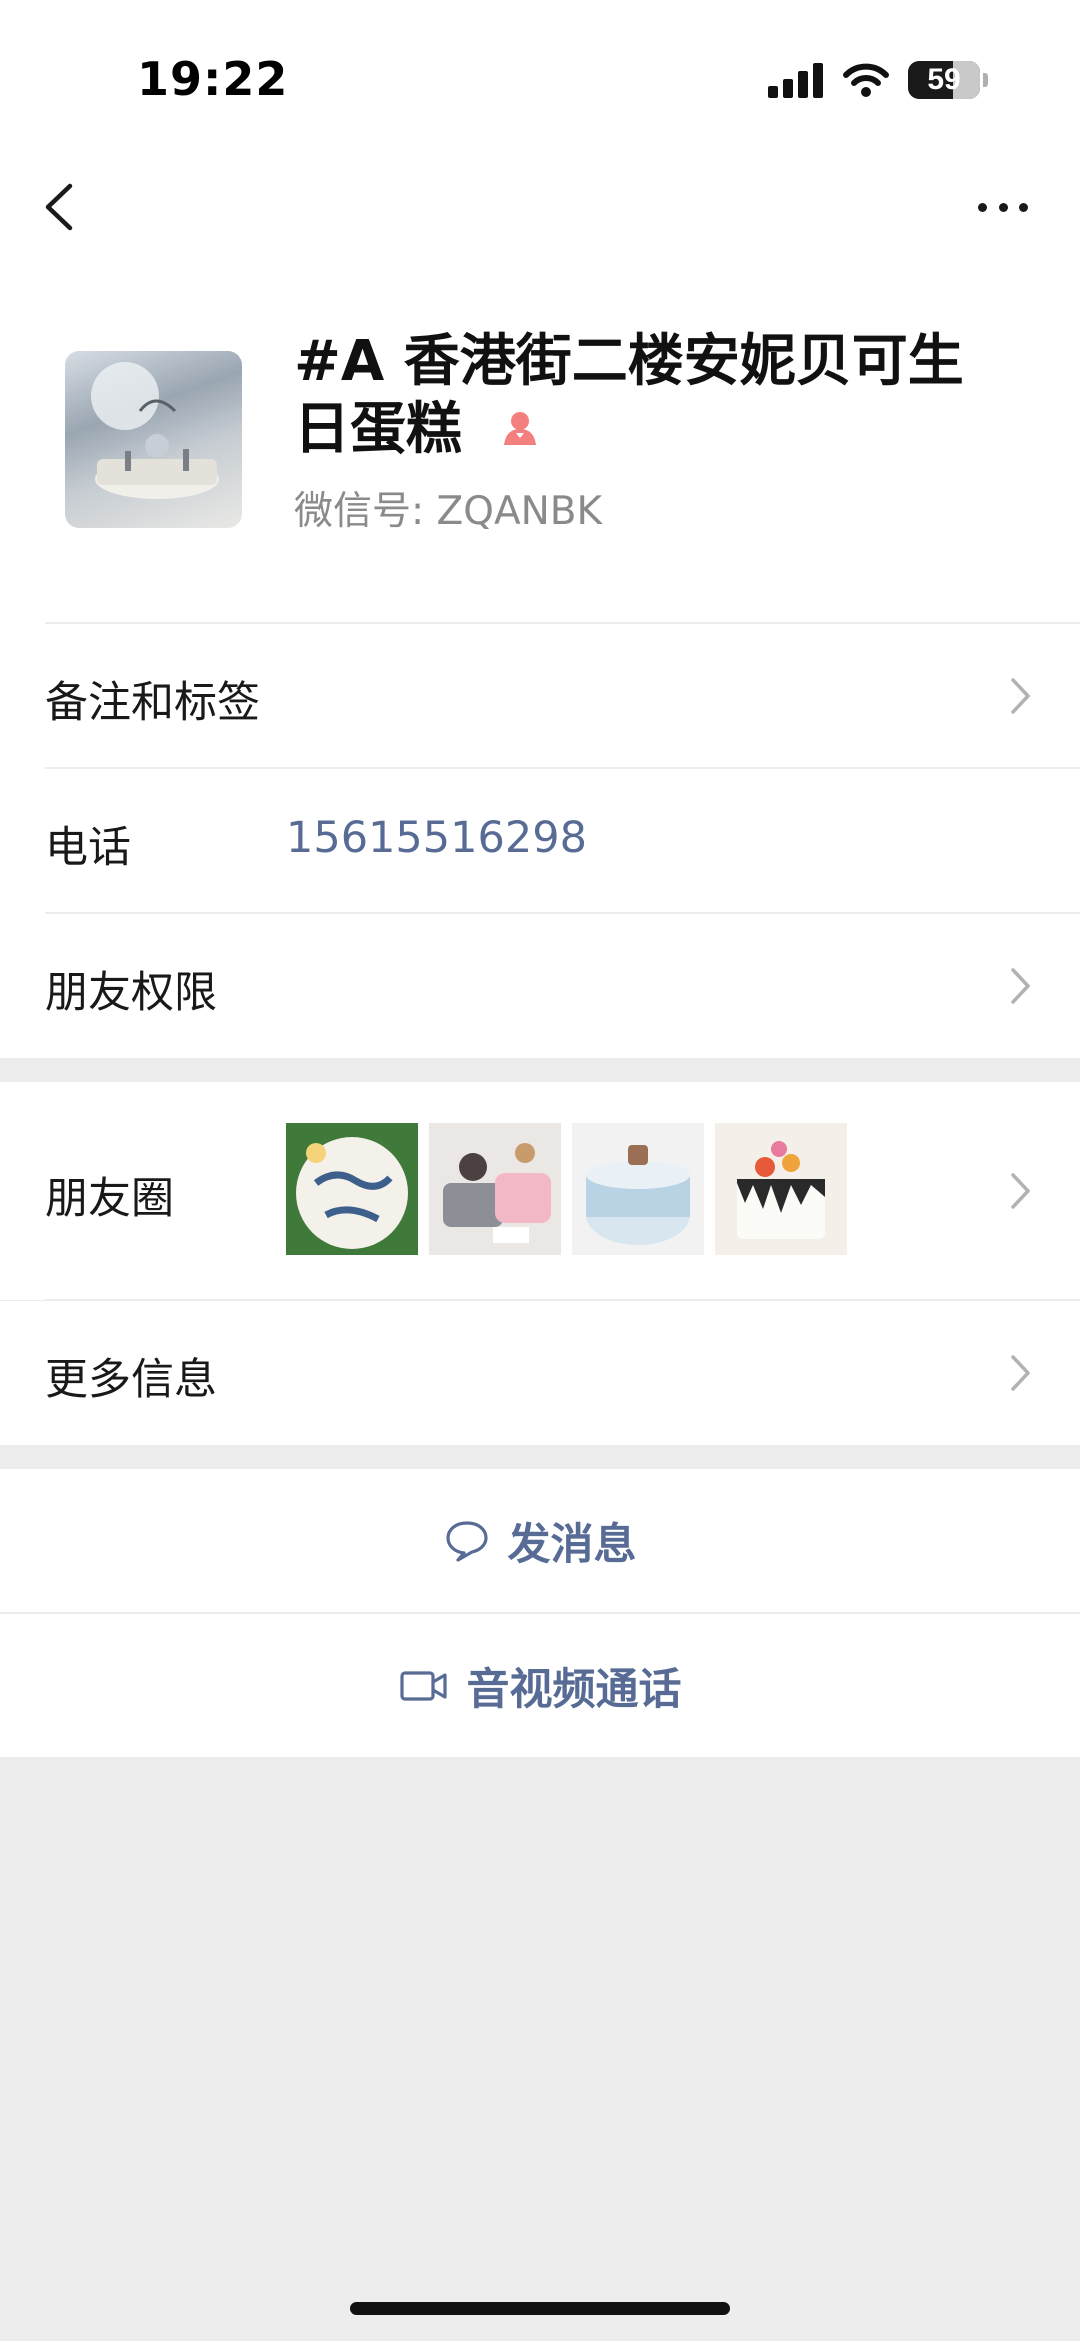 The image size is (1080, 2341). I want to click on status-icons: 59, so click(878, 80).